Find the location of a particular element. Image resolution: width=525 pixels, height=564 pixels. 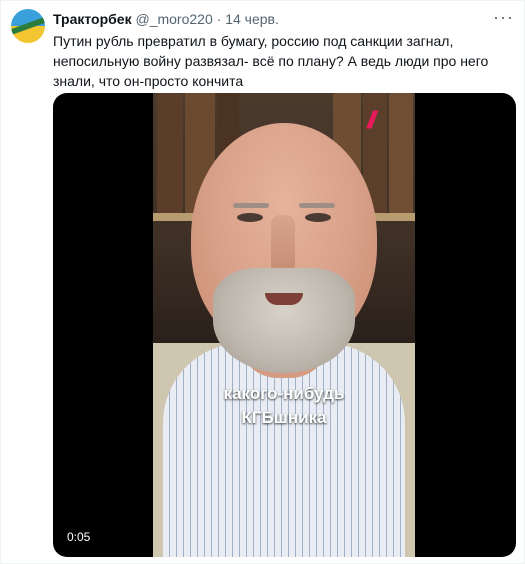

beard is located at coordinates (284, 320).